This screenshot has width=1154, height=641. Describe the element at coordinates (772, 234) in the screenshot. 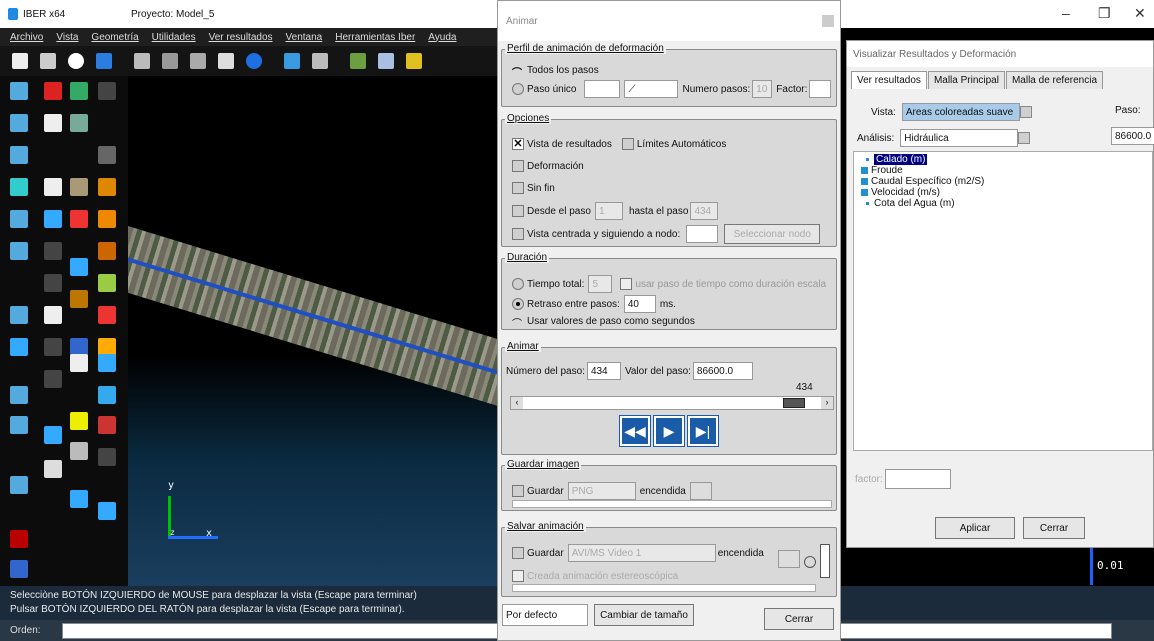

I see `seleccionar-nodo-button: Seleccionar nodo` at that location.